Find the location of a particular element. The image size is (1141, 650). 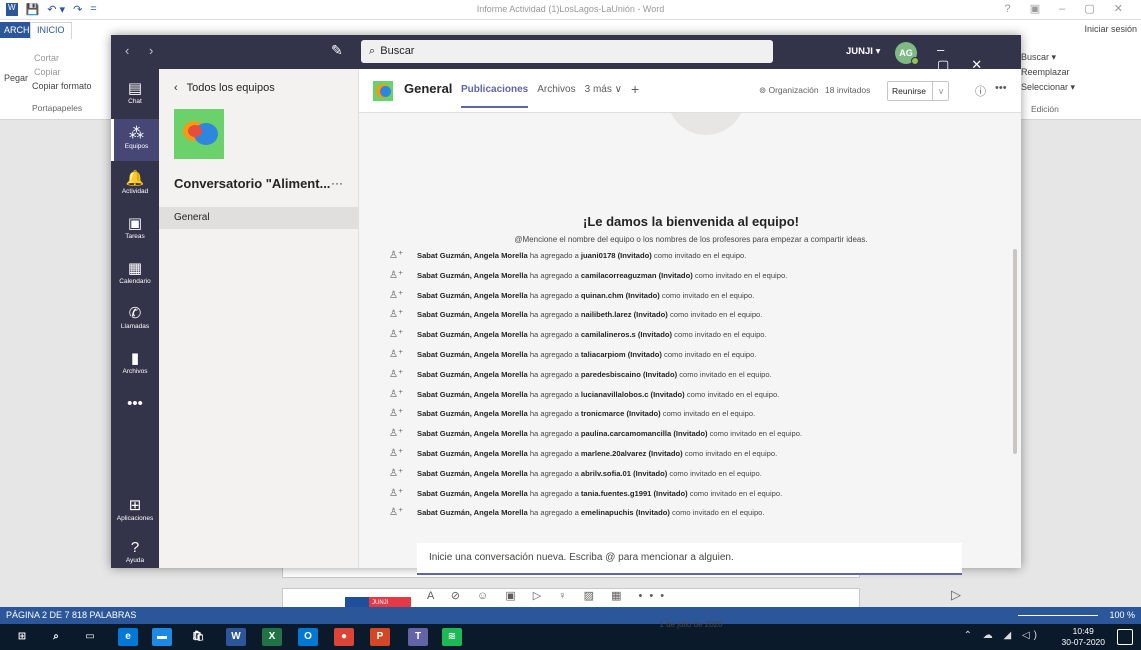

feed-scrollbar is located at coordinates (1015, 351).